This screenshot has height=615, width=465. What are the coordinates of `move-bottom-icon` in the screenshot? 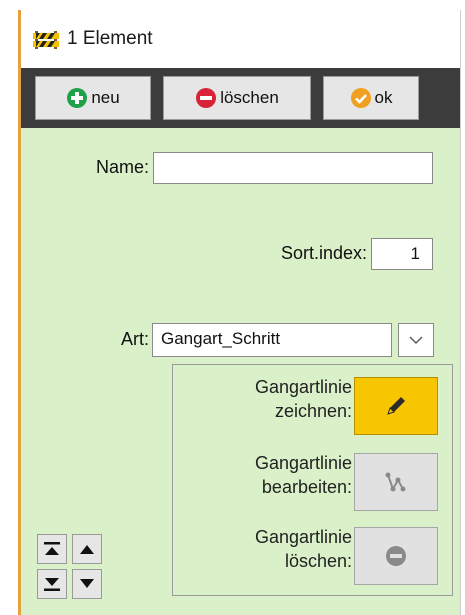 It's located at (52, 584).